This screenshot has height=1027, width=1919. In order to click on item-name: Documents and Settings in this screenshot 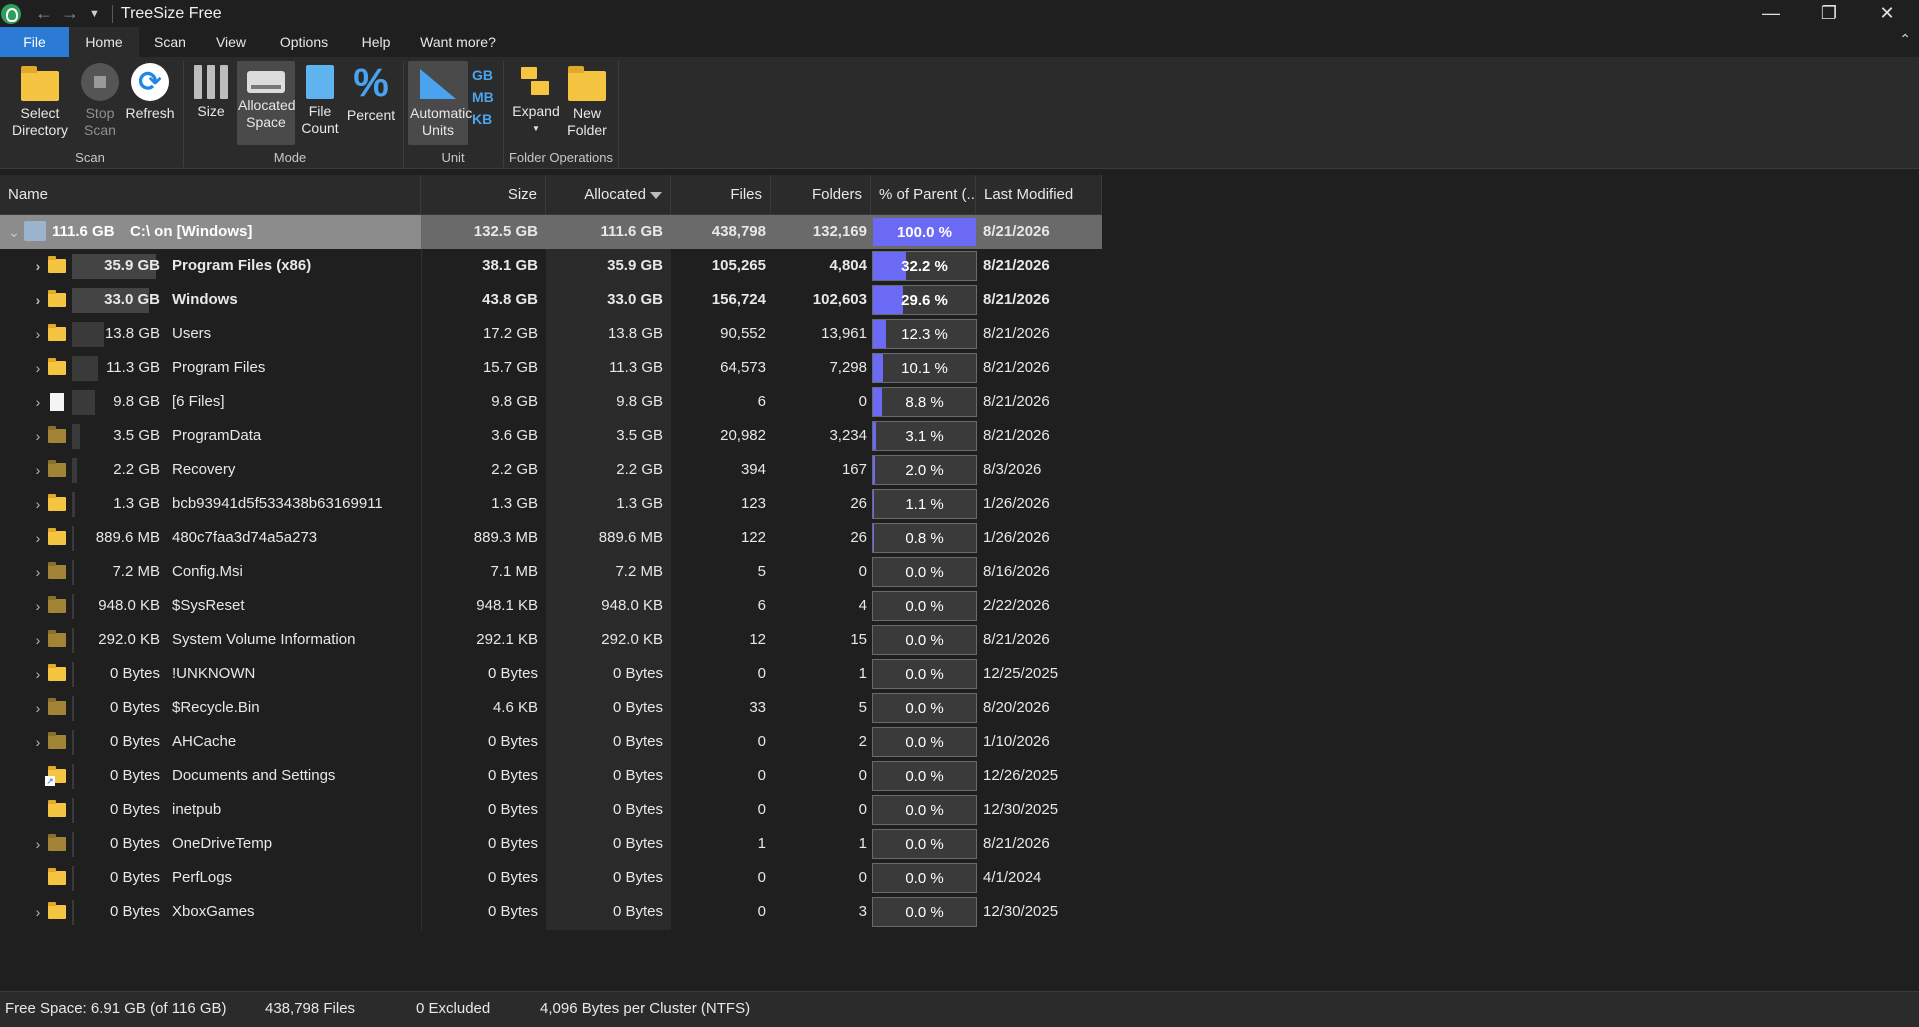, I will do `click(254, 775)`.